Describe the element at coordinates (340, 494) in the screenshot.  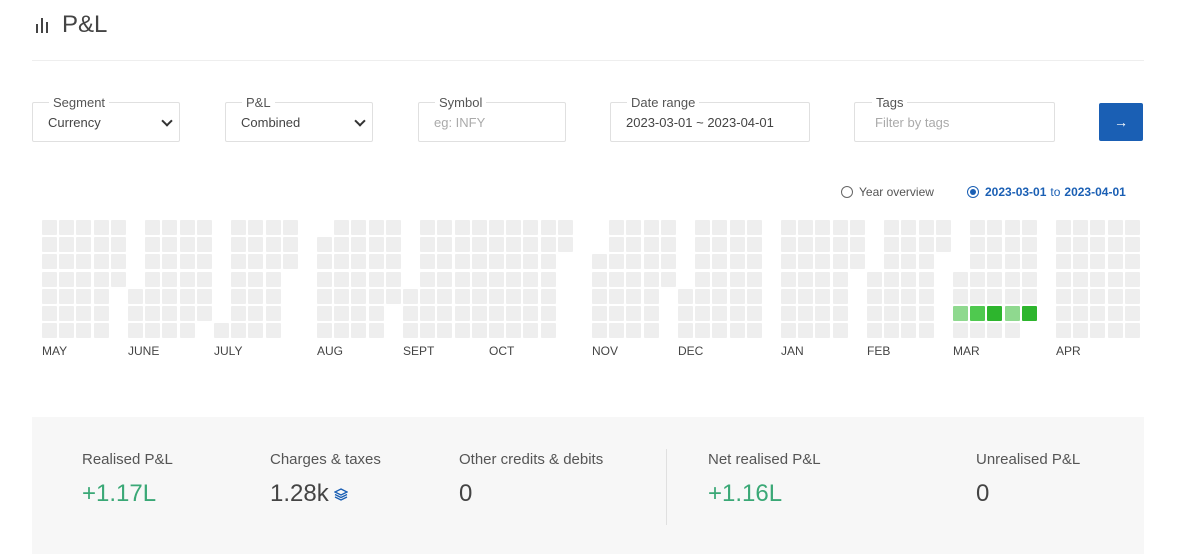
I see `layers-icon` at that location.